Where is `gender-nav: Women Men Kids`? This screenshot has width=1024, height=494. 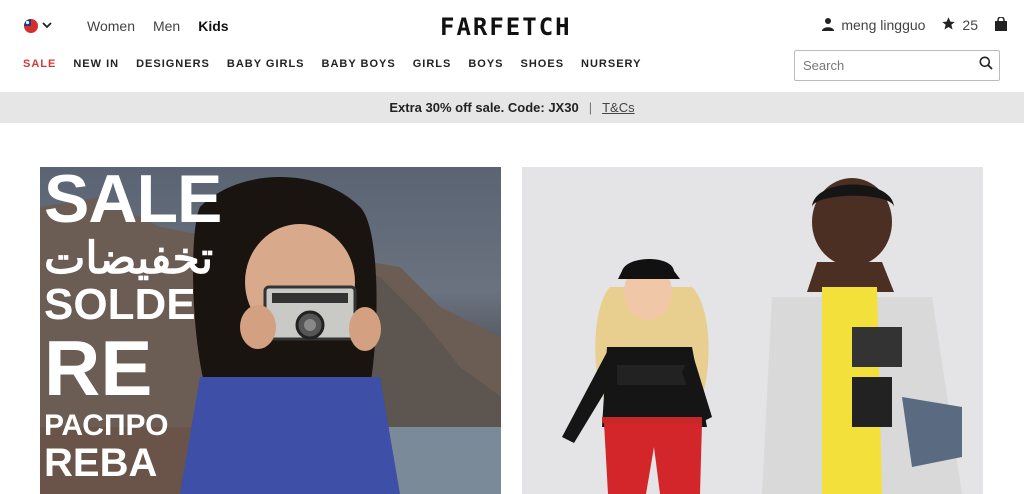
gender-nav: Women Men Kids is located at coordinates (158, 26).